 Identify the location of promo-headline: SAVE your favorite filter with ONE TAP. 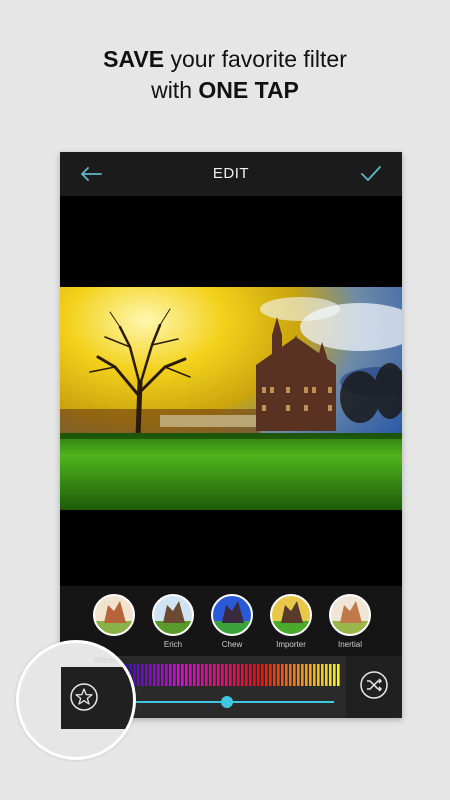
(225, 75).